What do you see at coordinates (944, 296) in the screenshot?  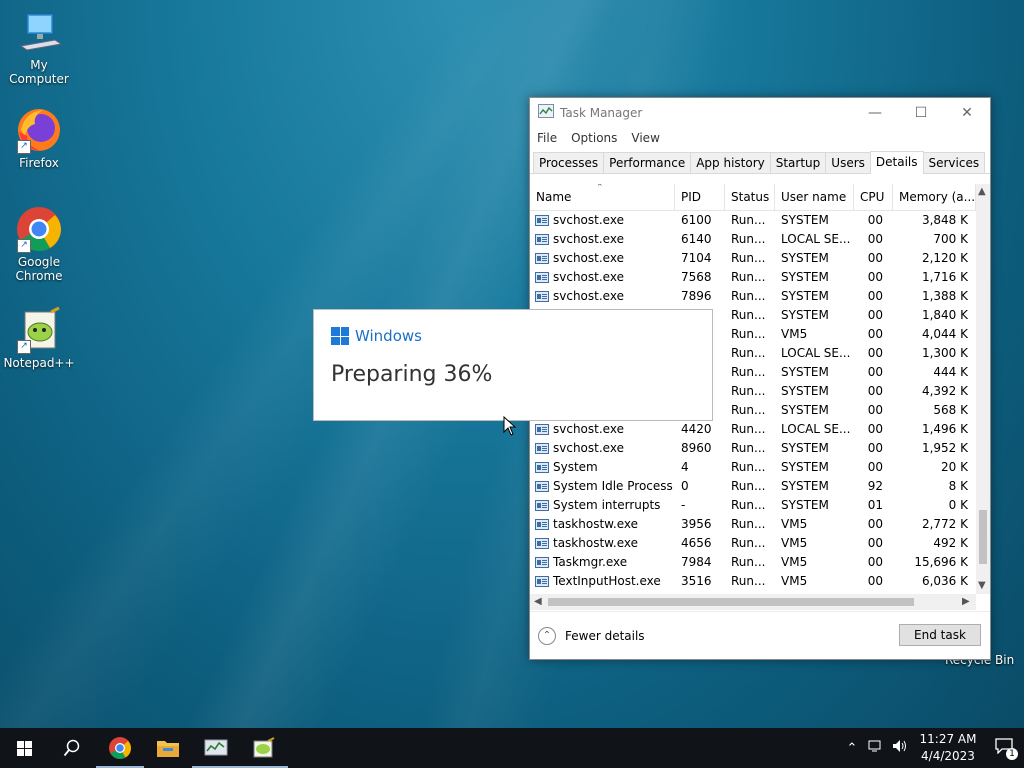 I see `cell-memory: 1,388 K` at bounding box center [944, 296].